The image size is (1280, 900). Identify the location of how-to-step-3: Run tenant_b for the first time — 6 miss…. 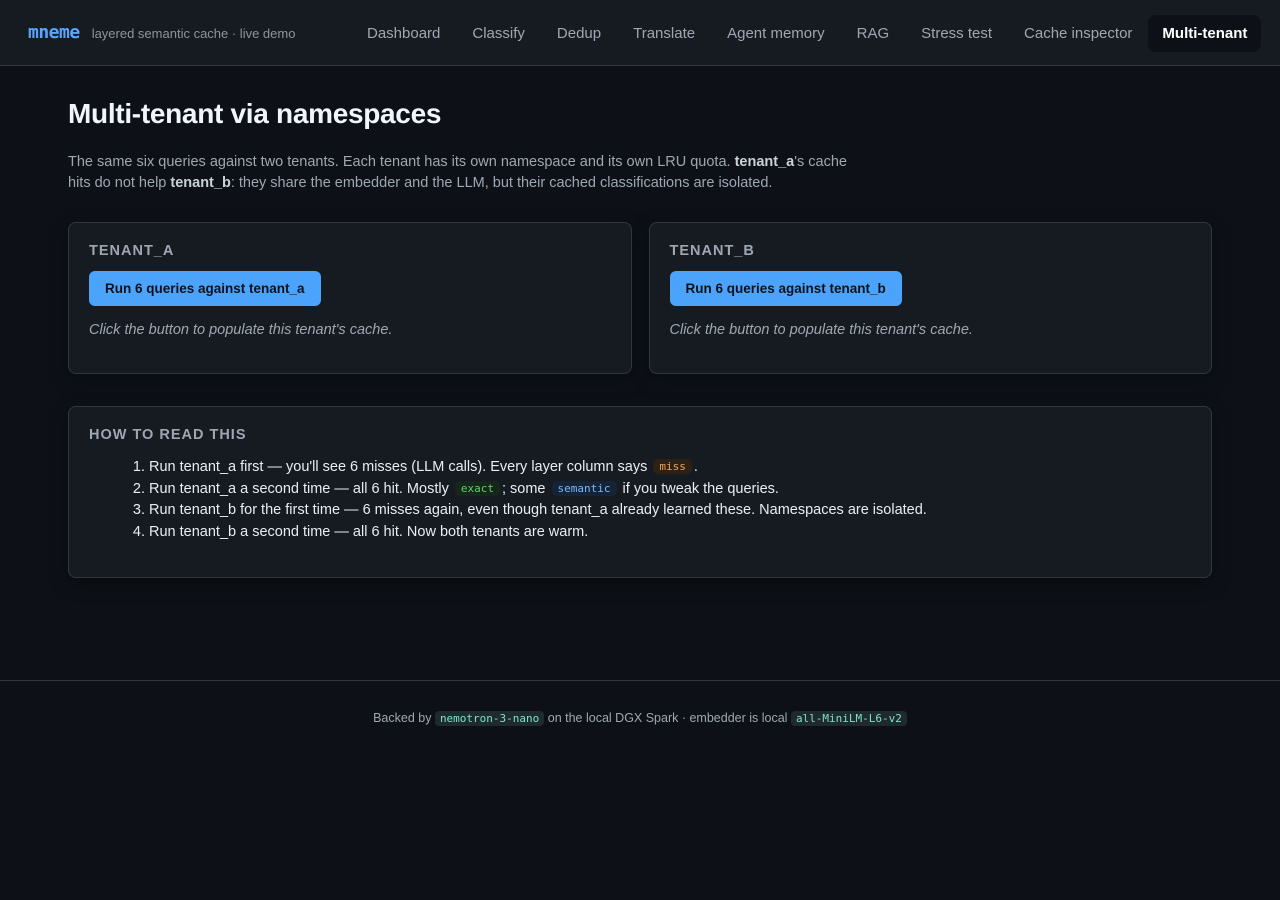
(670, 511).